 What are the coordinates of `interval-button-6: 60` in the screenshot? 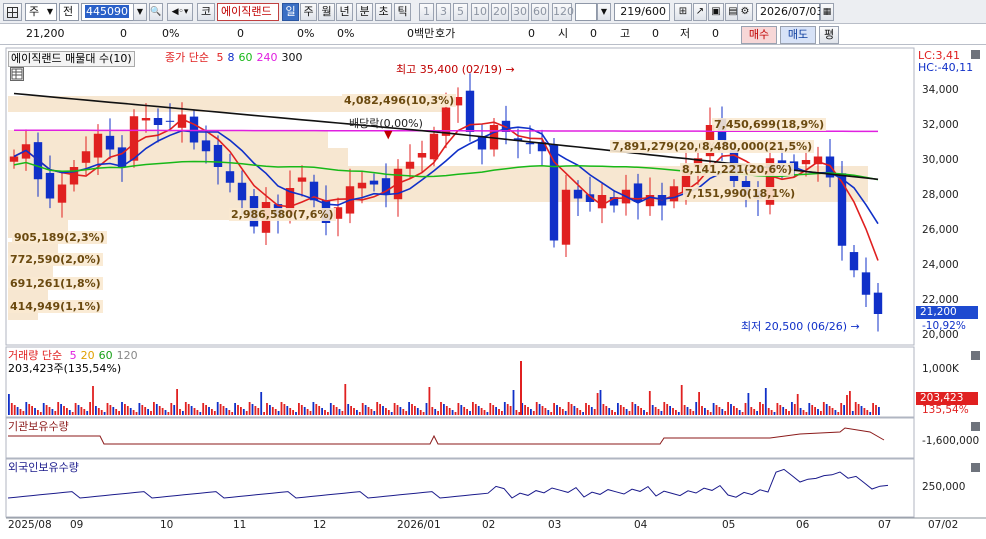 It's located at (540, 12).